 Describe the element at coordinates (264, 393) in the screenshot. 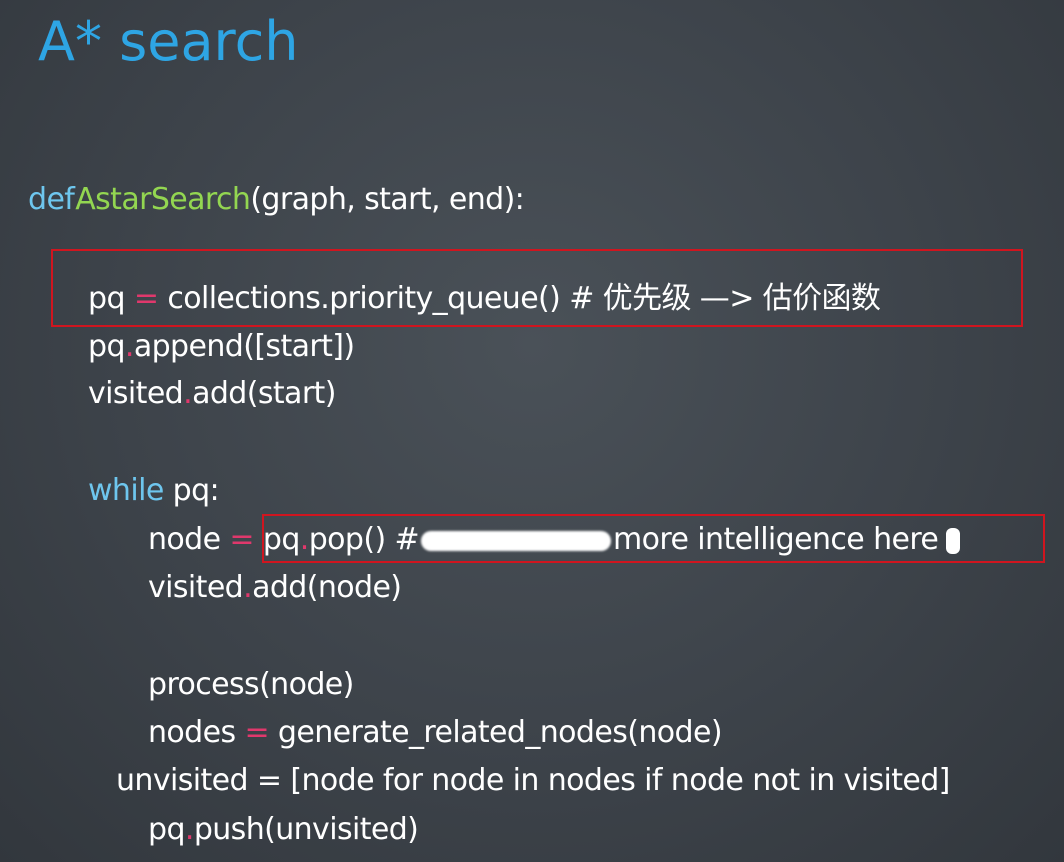

I see `add-call: add(start)` at that location.